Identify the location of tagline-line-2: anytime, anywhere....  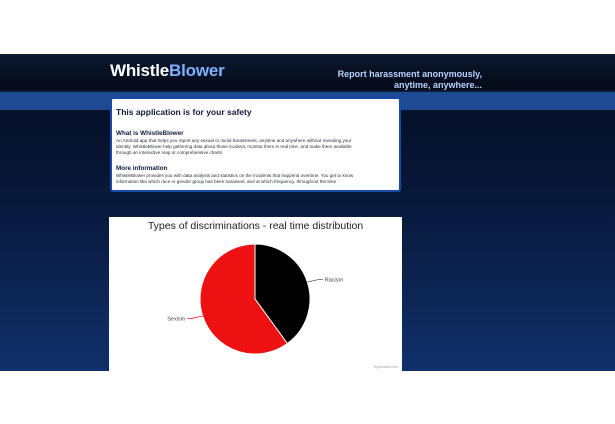
(437, 84).